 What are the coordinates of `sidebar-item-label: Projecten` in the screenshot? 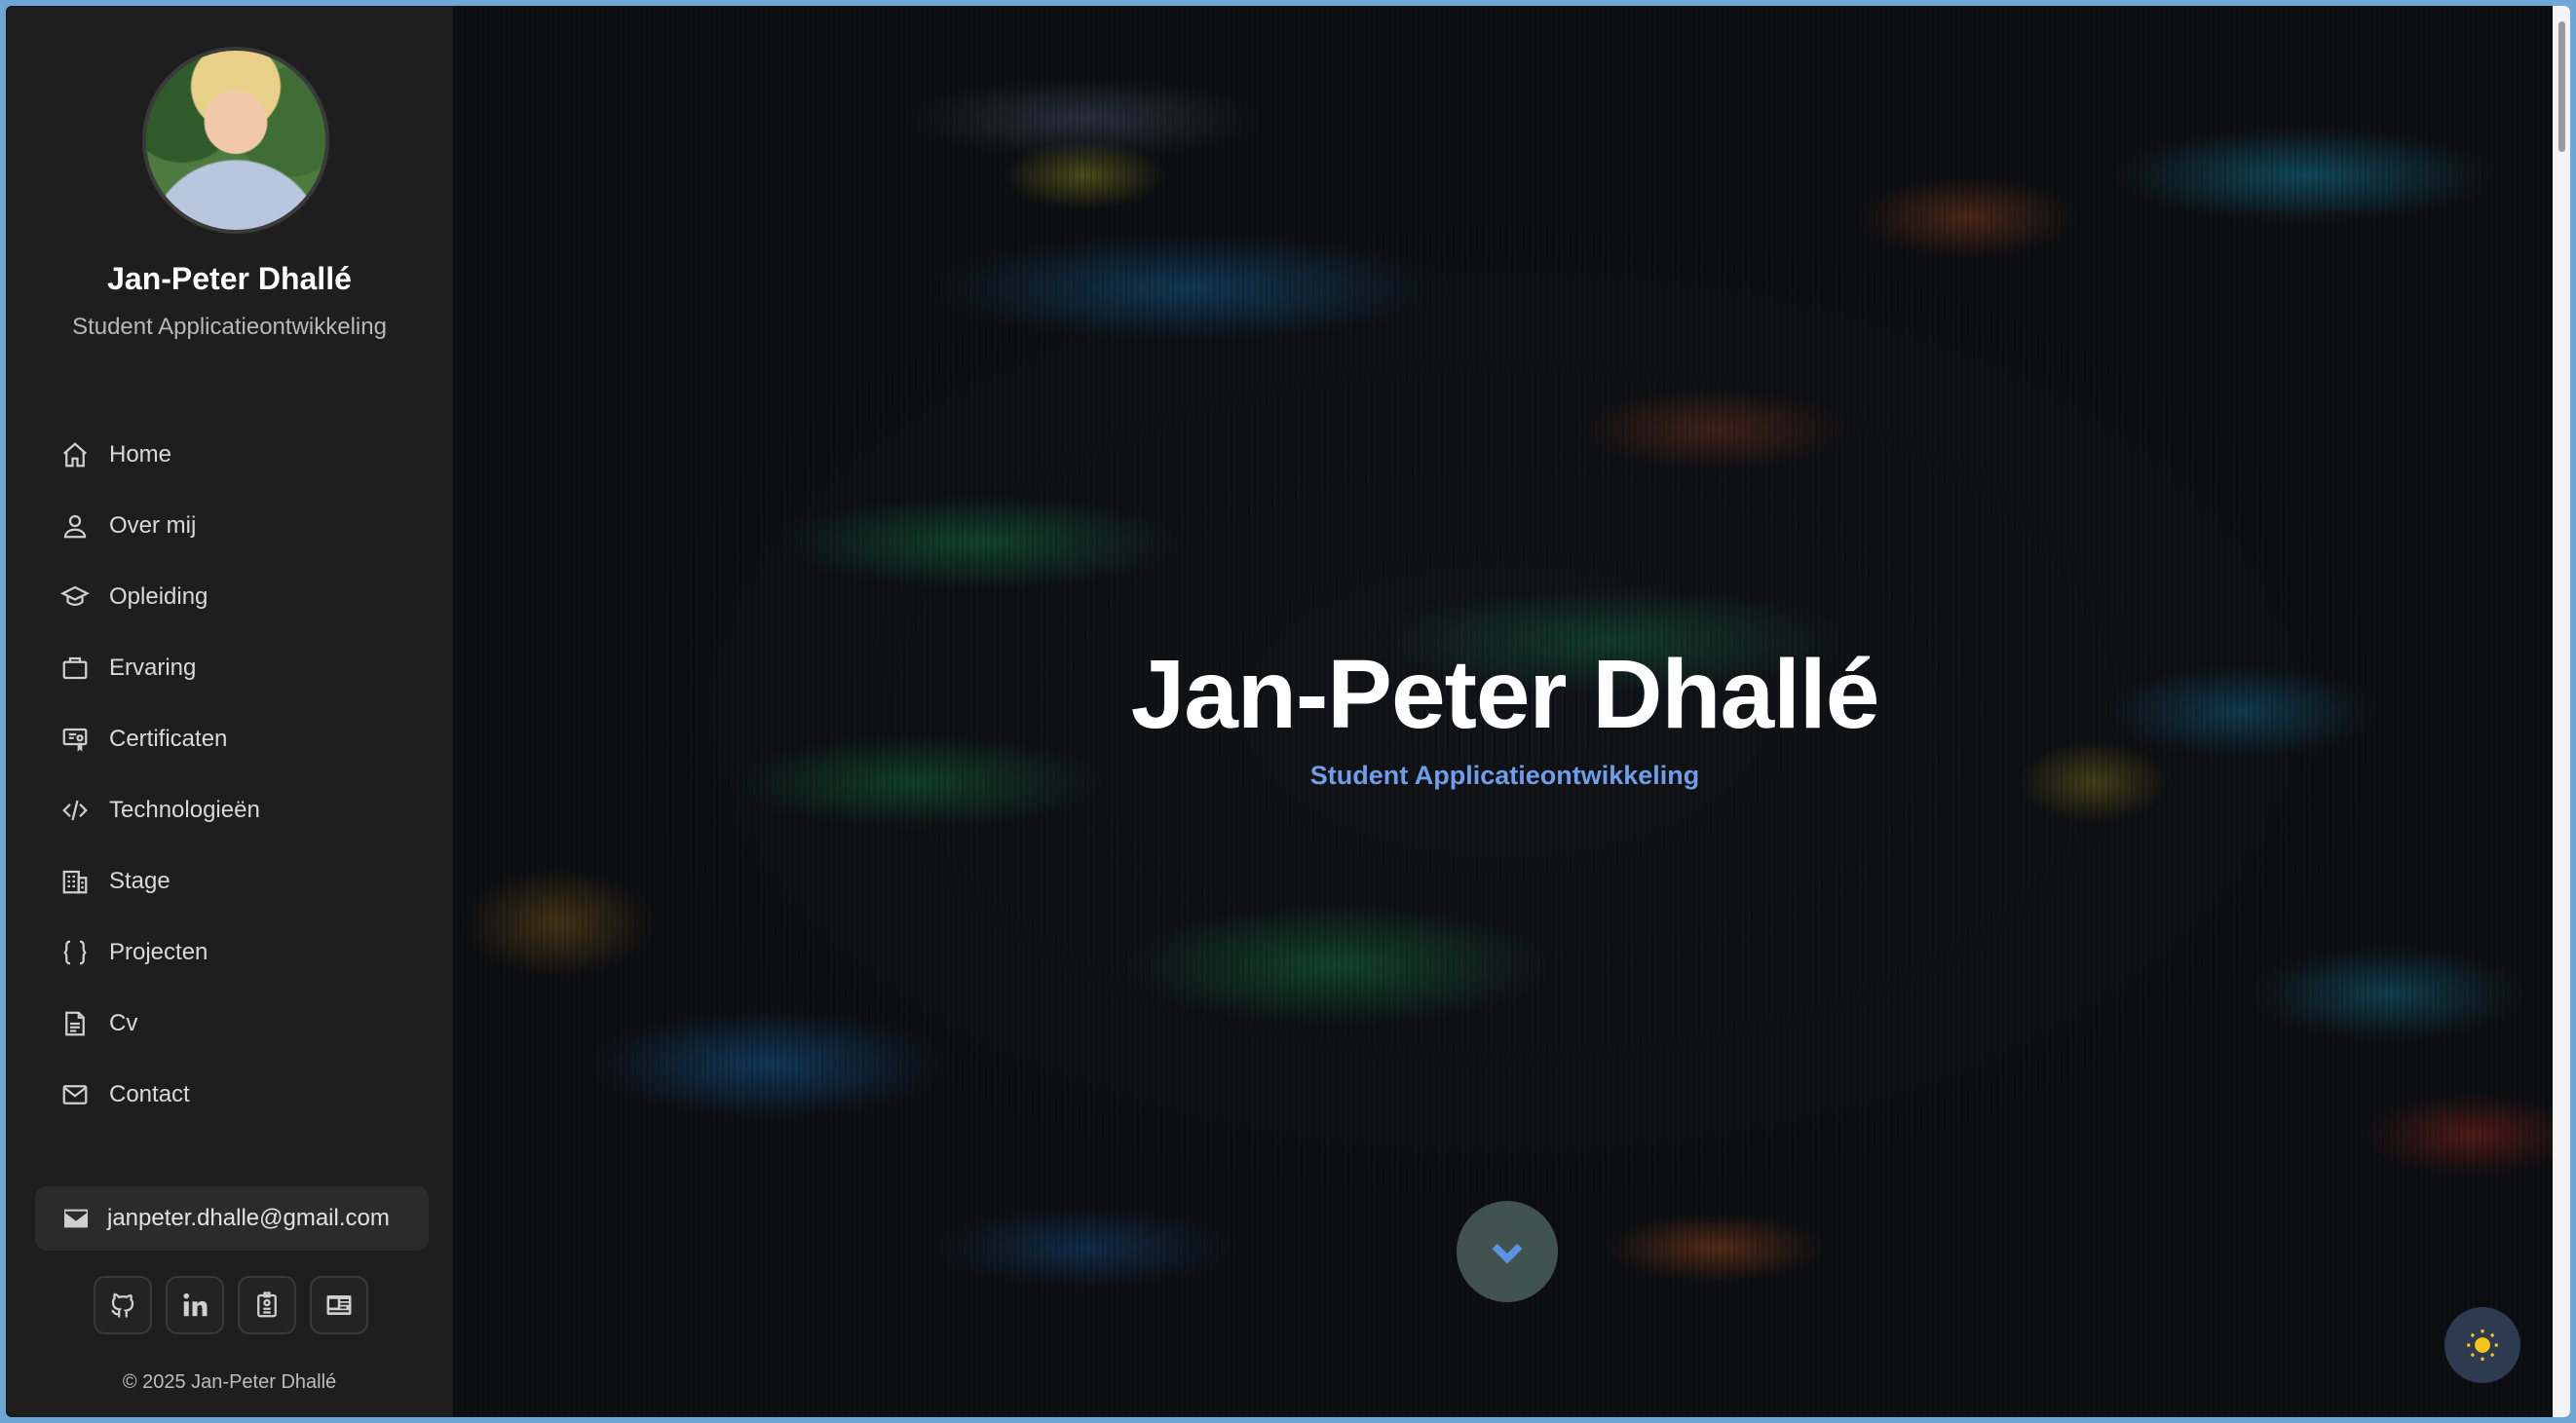 It's located at (158, 951).